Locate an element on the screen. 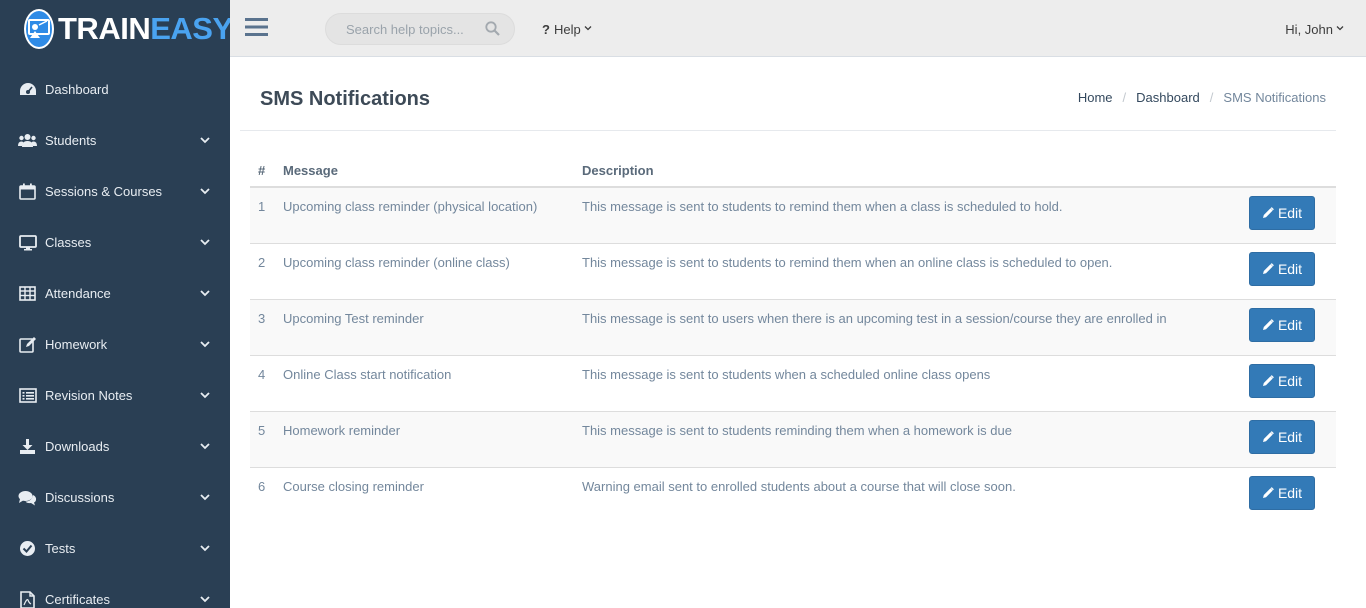 Image resolution: width=1366 pixels, height=608 pixels. sidebar-item-label: Dashboard is located at coordinates (77, 89).